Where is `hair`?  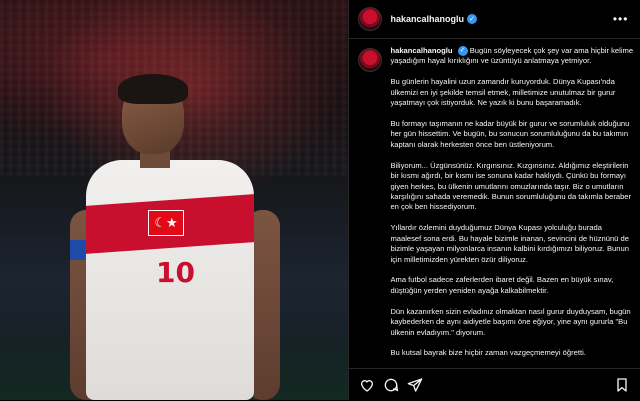 hair is located at coordinates (153, 89).